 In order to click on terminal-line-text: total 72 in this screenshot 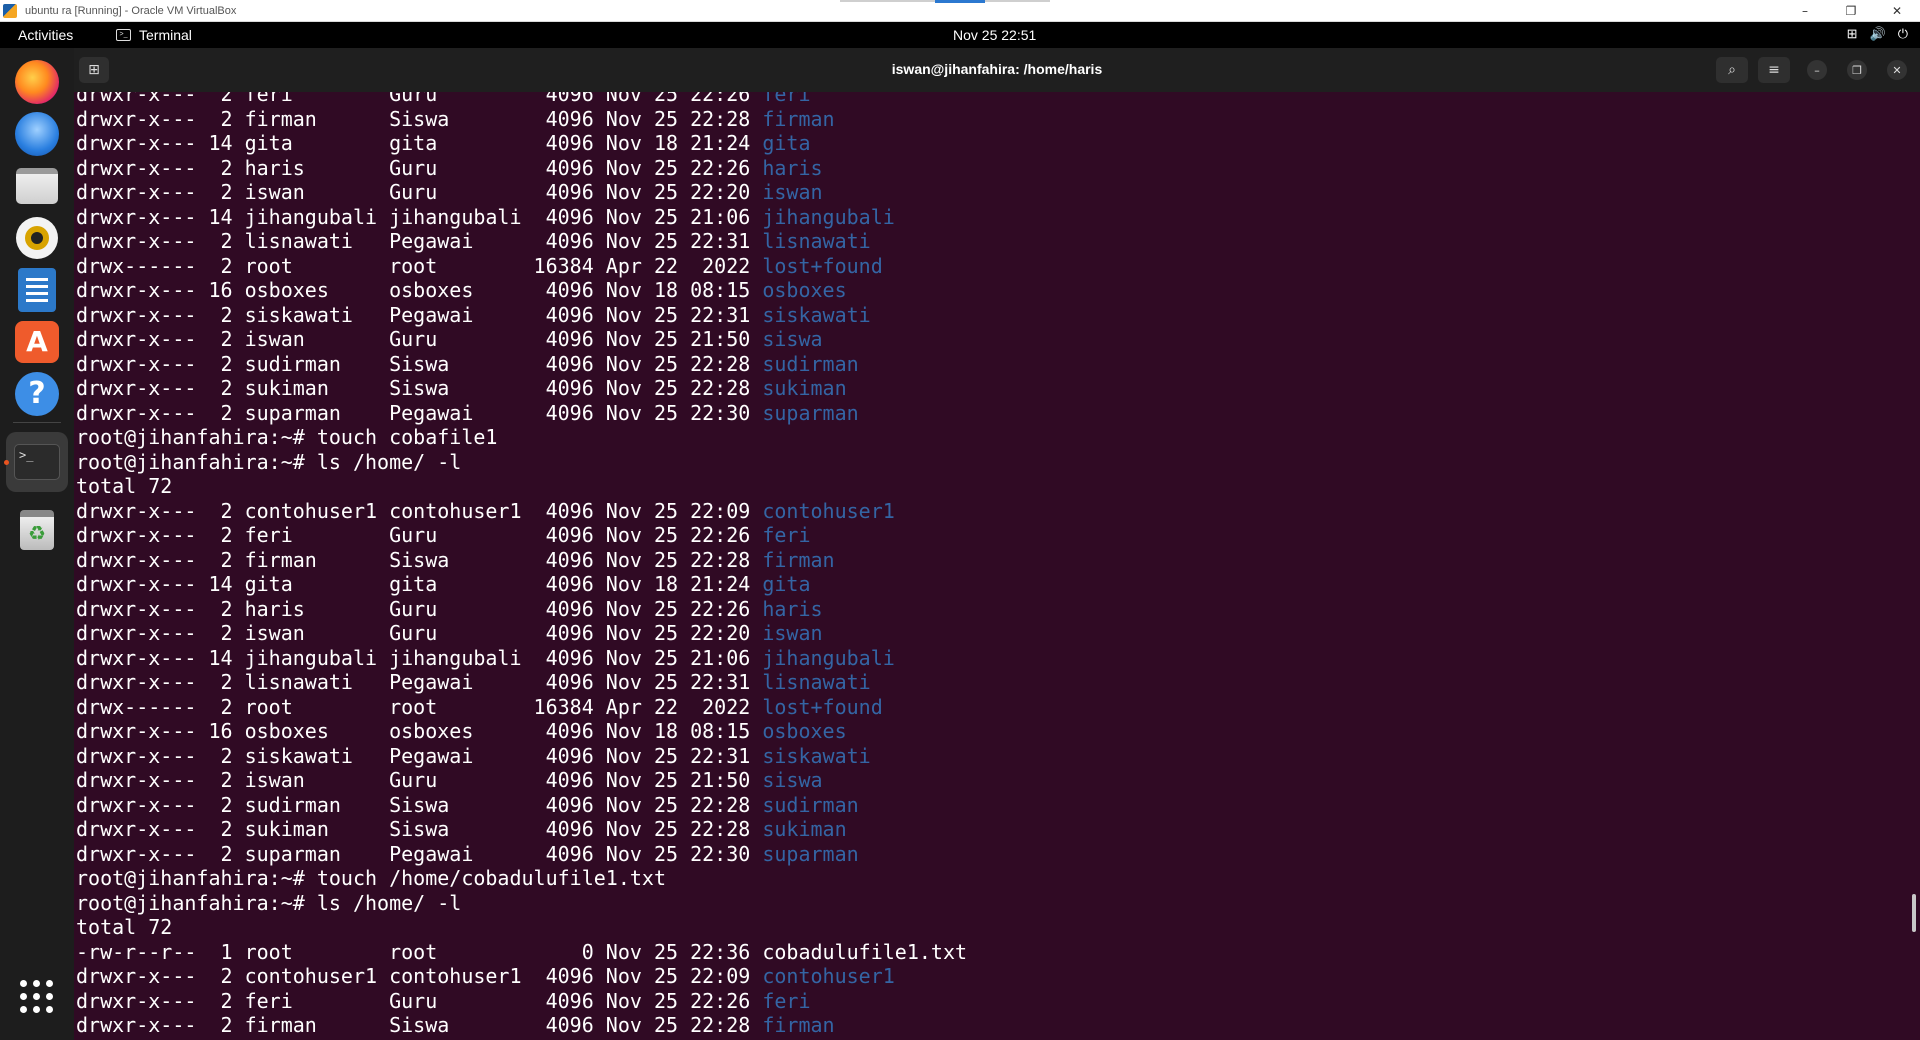, I will do `click(124, 927)`.